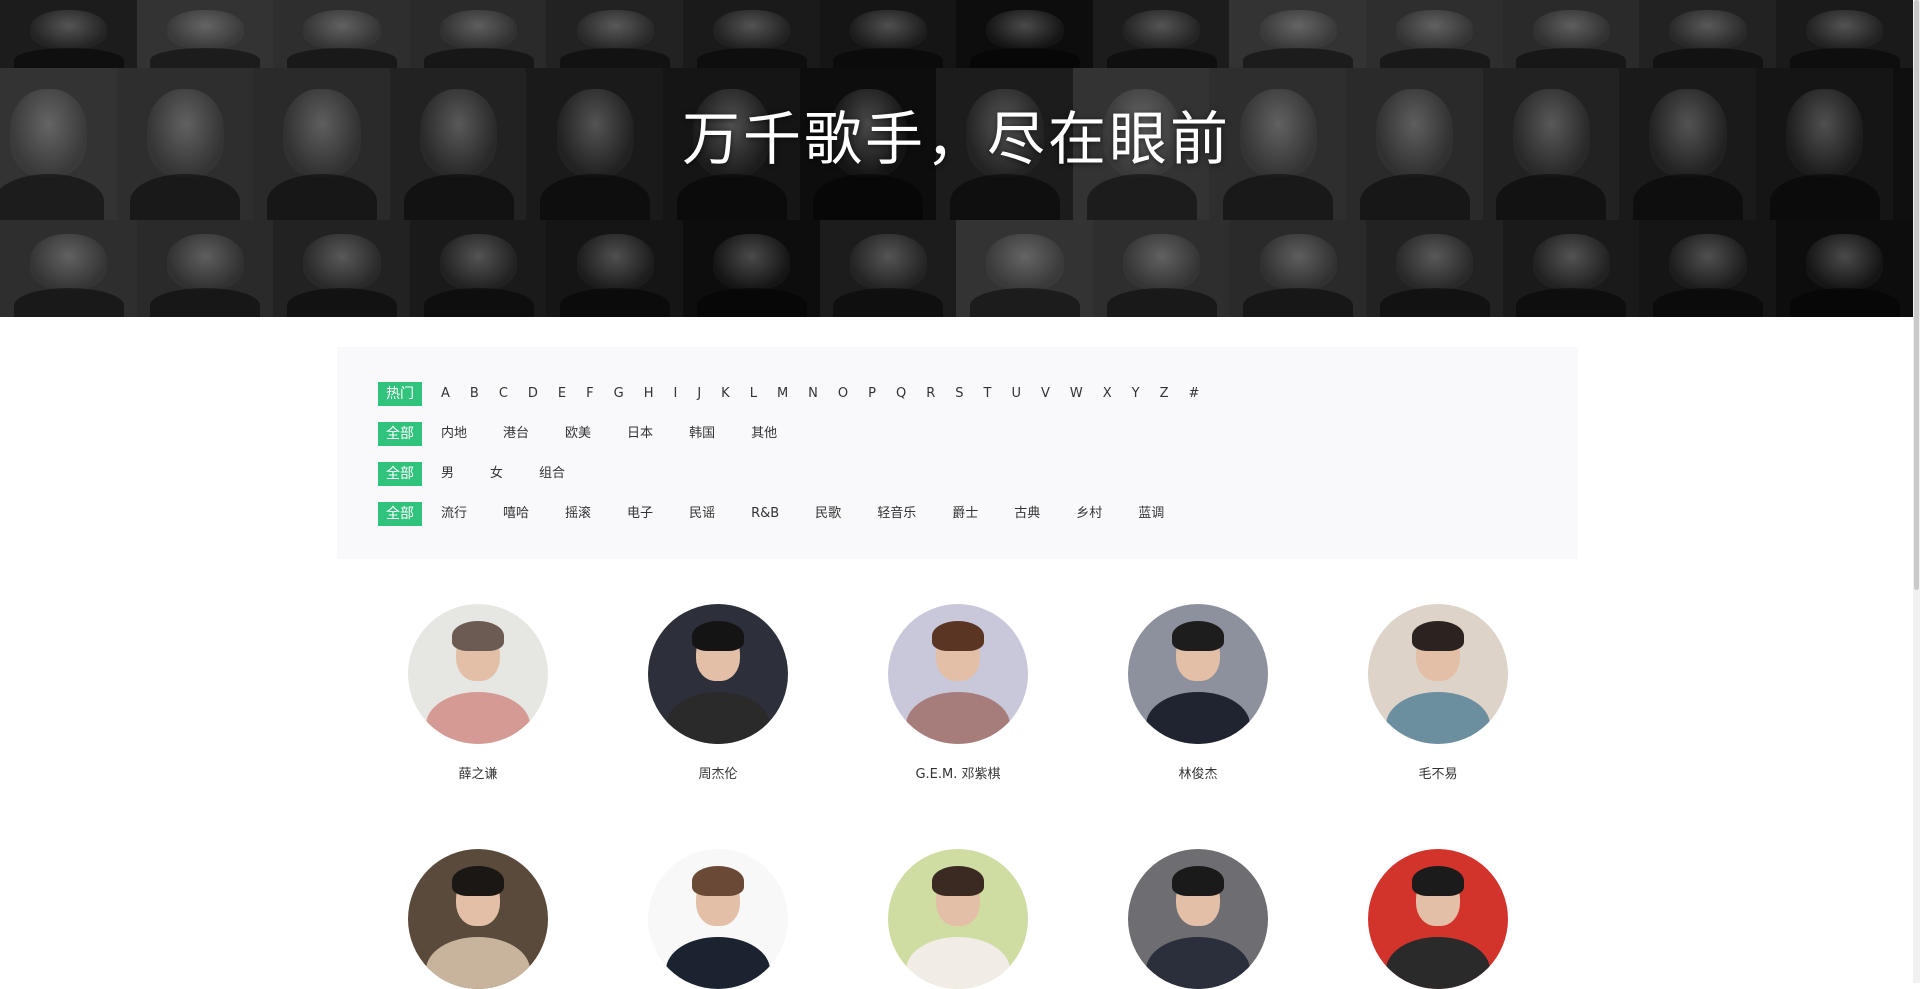 Image resolution: width=1920 pixels, height=989 pixels. I want to click on filter-area-all: 全部, so click(400, 434).